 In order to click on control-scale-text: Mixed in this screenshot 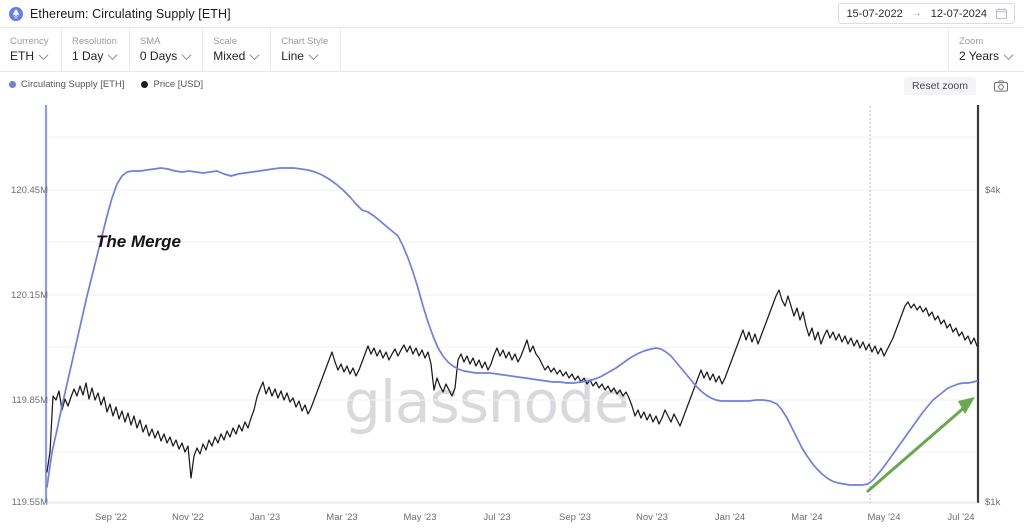, I will do `click(229, 56)`.